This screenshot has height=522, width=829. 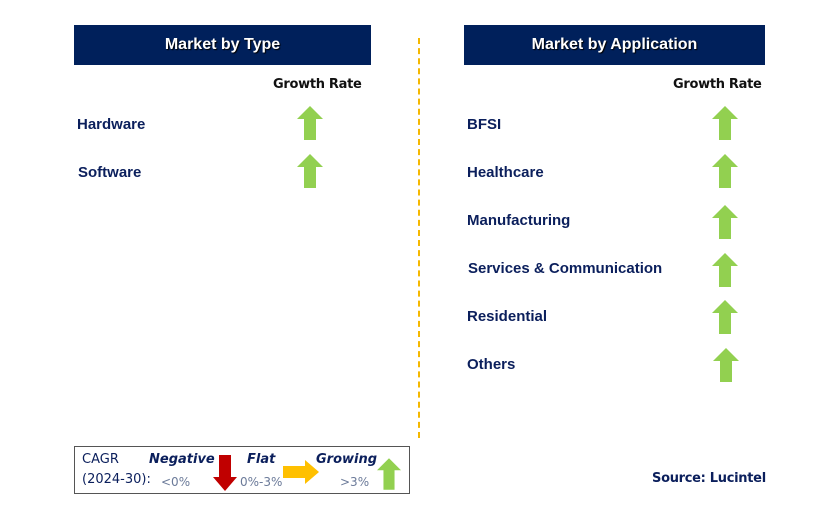 What do you see at coordinates (110, 172) in the screenshot?
I see `type-item-label: Software` at bounding box center [110, 172].